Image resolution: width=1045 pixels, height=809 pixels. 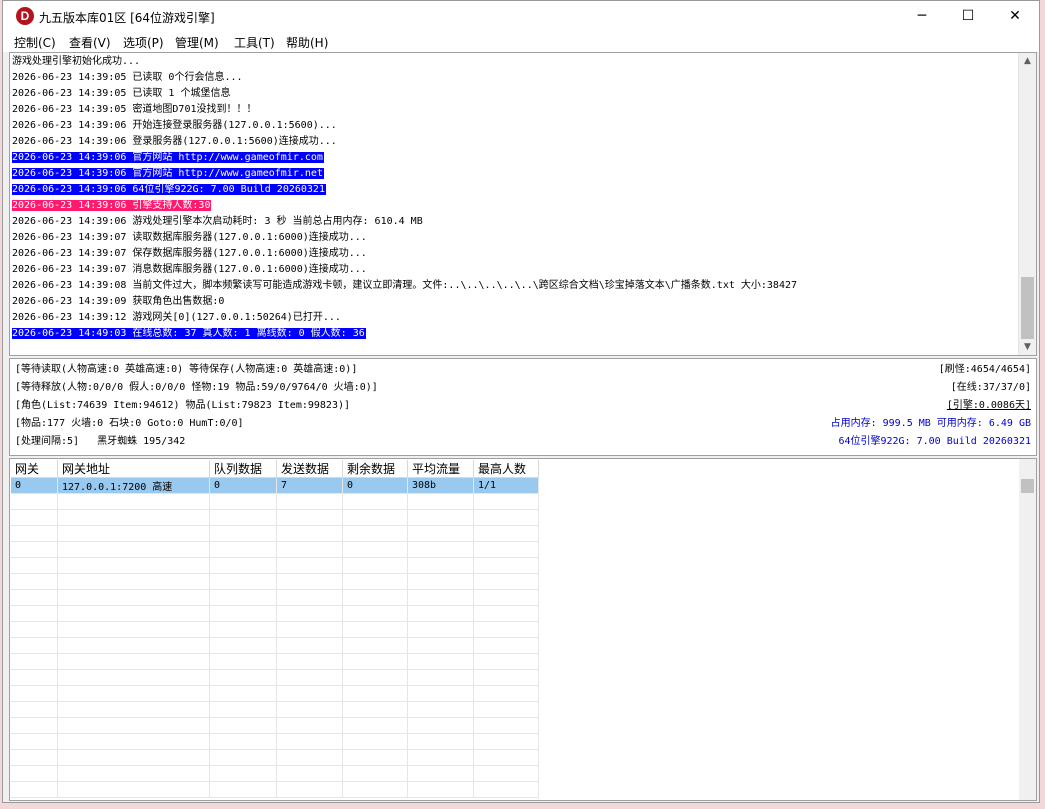 I want to click on menu-tools: 工具(T), so click(x=254, y=42).